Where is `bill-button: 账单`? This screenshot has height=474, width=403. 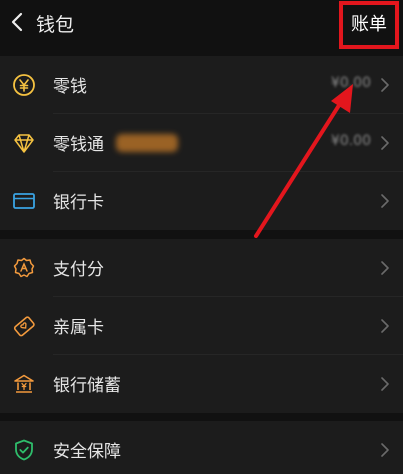
bill-button: 账单 is located at coordinates (369, 25).